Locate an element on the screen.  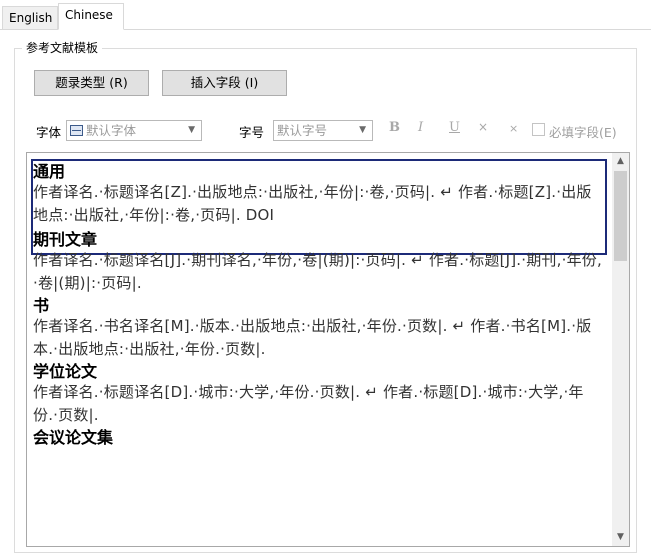
size-combo: 默认字号 ▼ is located at coordinates (323, 130).